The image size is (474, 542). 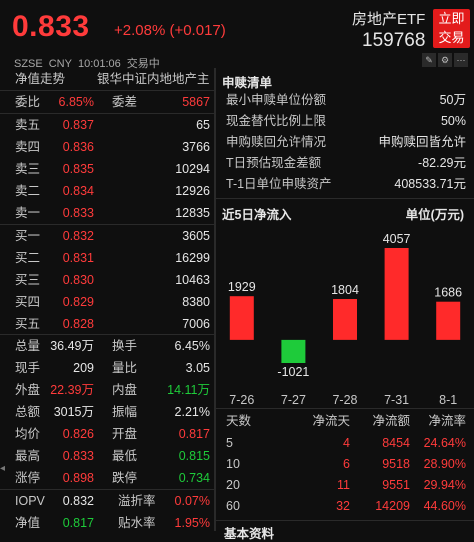 What do you see at coordinates (107, 102) in the screenshot?
I see `bid-ratio-row: 委比 6.85% 委差 5867` at bounding box center [107, 102].